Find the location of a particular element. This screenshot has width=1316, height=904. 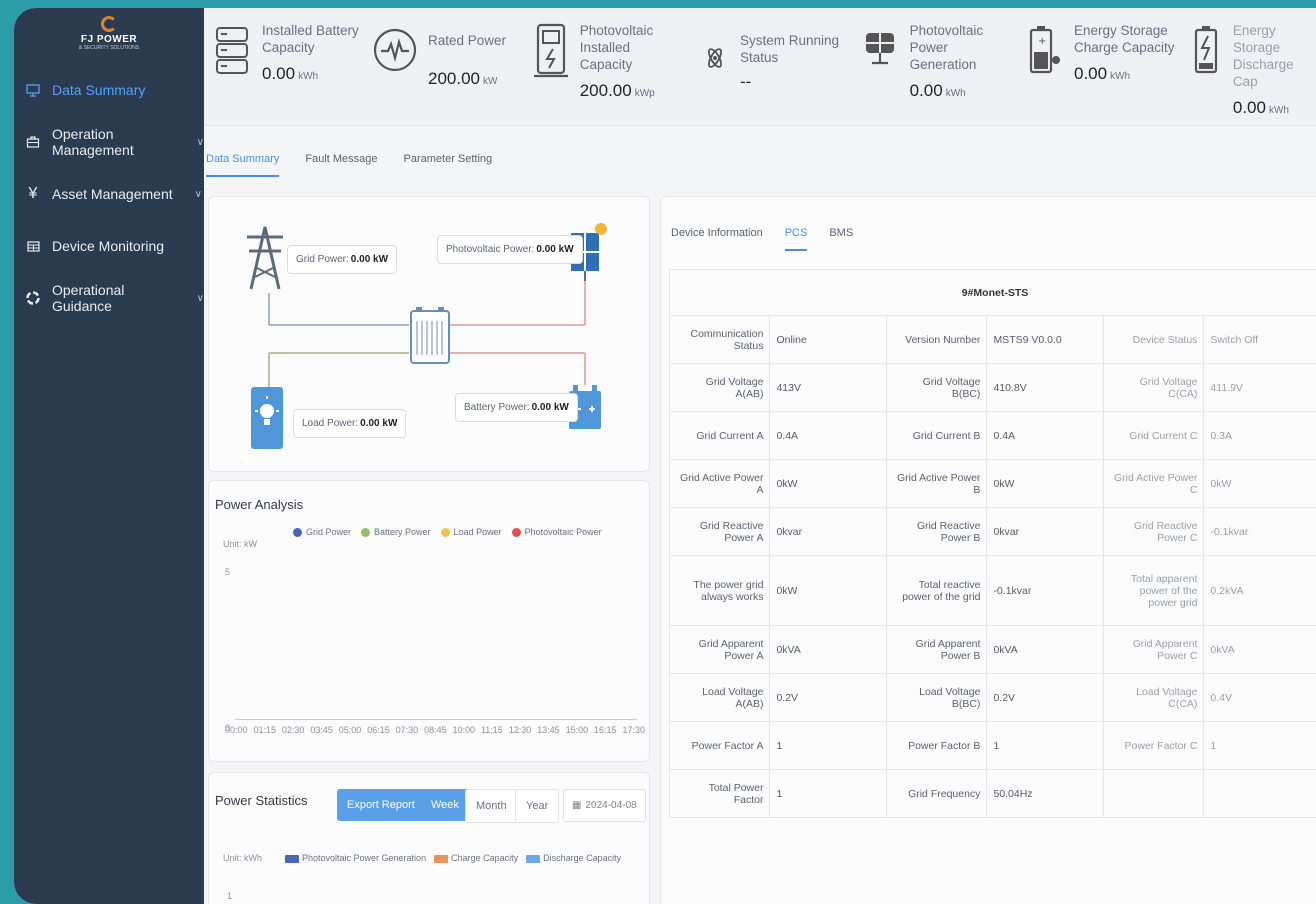

battery-stack-icon is located at coordinates (232, 50).